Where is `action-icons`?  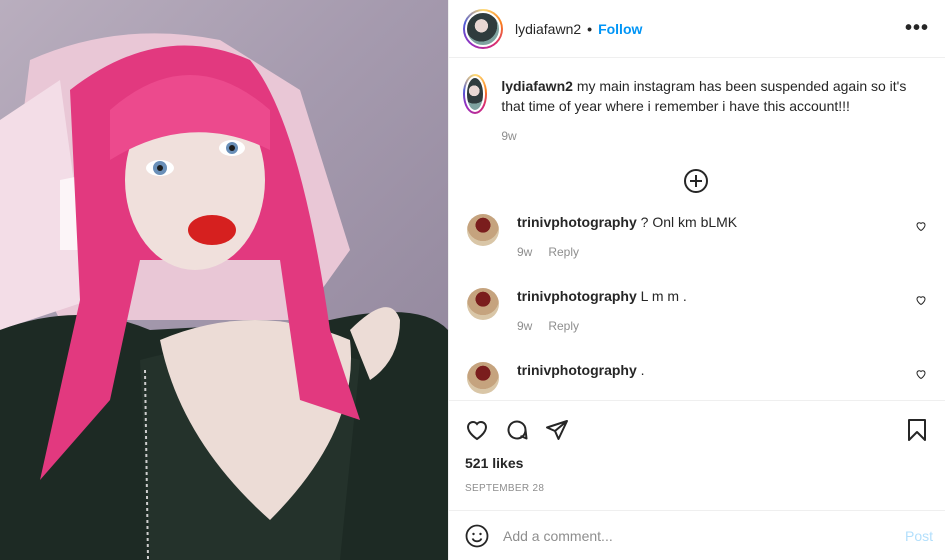 action-icons is located at coordinates (697, 428).